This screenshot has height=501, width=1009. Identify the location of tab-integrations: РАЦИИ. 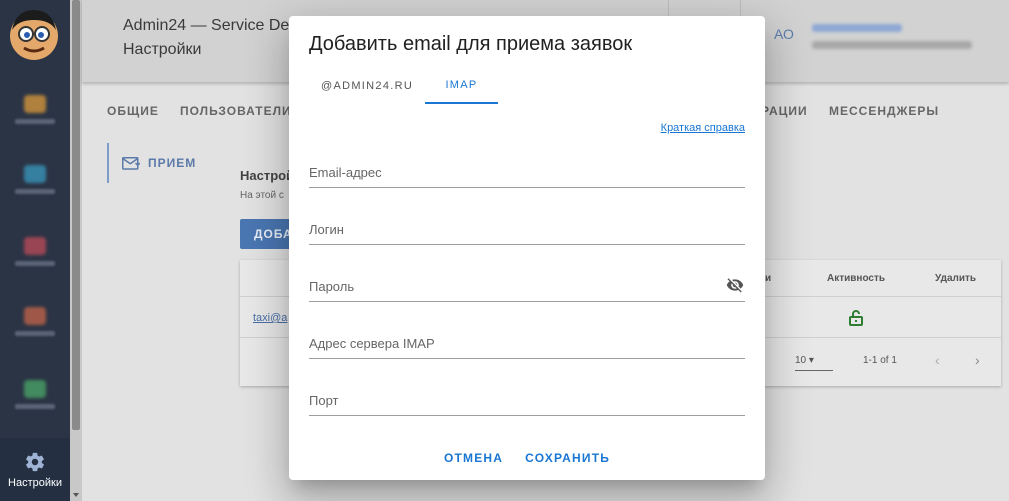
(784, 111).